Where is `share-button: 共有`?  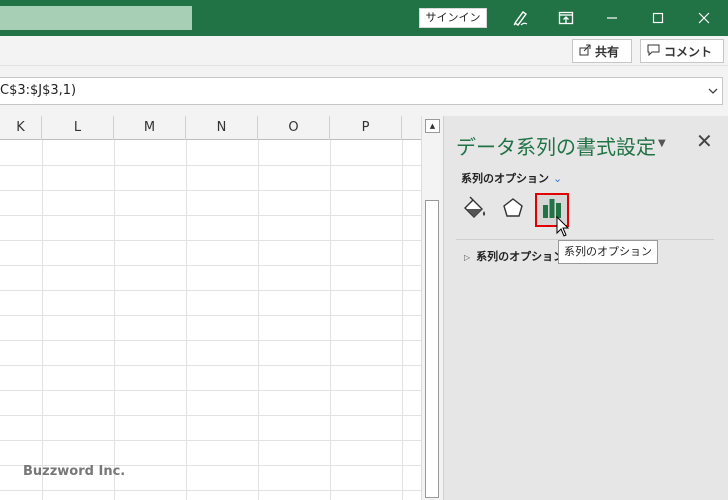 share-button: 共有 is located at coordinates (602, 51).